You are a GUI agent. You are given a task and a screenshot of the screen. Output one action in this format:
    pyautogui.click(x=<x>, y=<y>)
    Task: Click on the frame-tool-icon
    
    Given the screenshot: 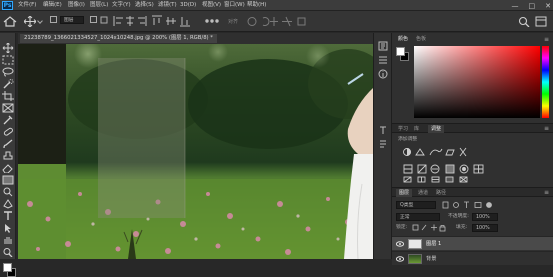 What is the action you would take?
    pyautogui.click(x=8, y=108)
    